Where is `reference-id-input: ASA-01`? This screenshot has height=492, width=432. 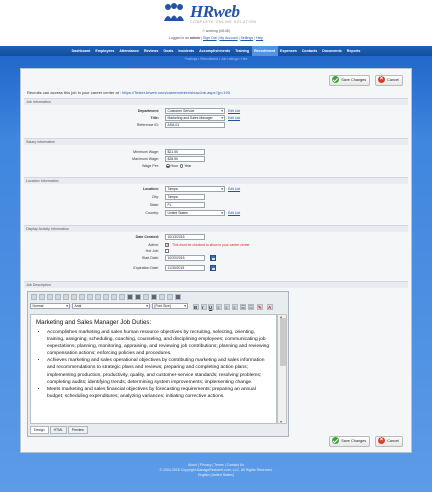
reference-id-input: ASA-01 is located at coordinates (195, 125).